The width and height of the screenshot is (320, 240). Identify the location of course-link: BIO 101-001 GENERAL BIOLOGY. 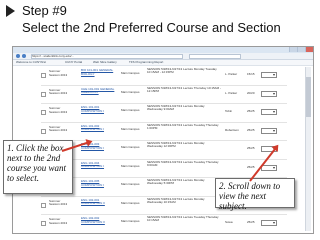
(98, 72).